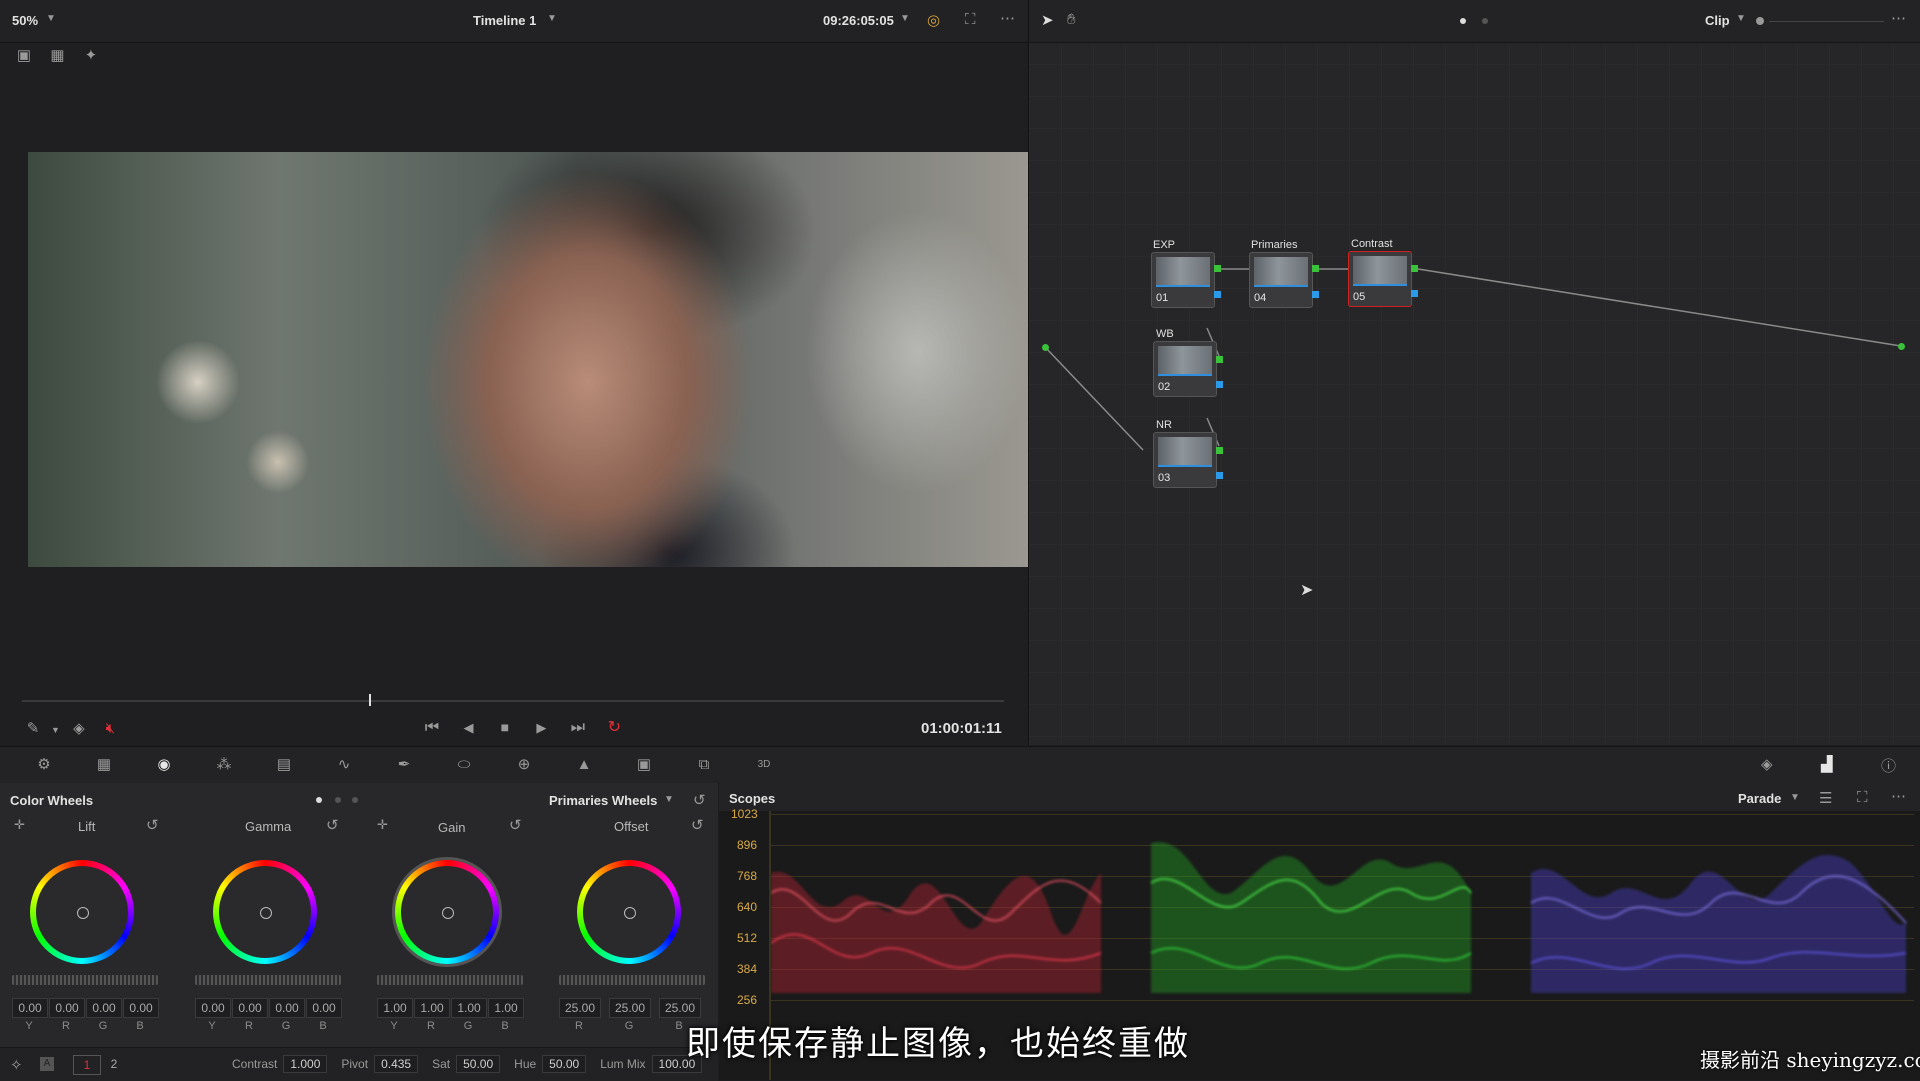 This screenshot has width=1920, height=1081. I want to click on color-match-icon: ▦, so click(104, 764).